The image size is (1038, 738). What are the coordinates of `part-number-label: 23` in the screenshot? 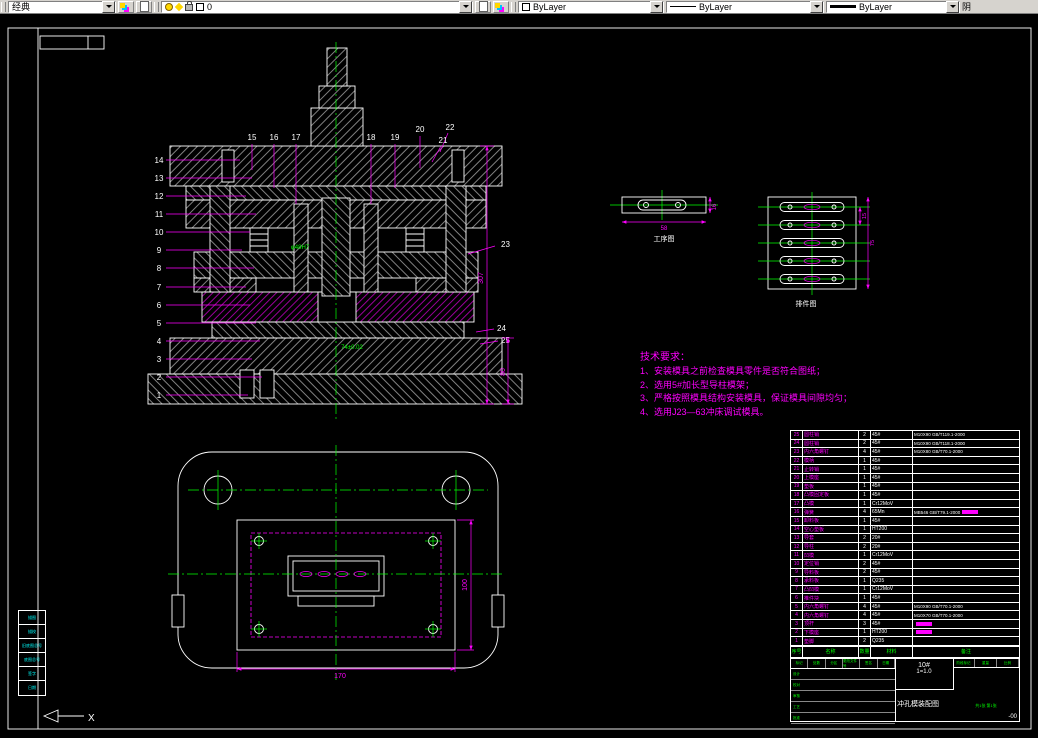 It's located at (505, 244).